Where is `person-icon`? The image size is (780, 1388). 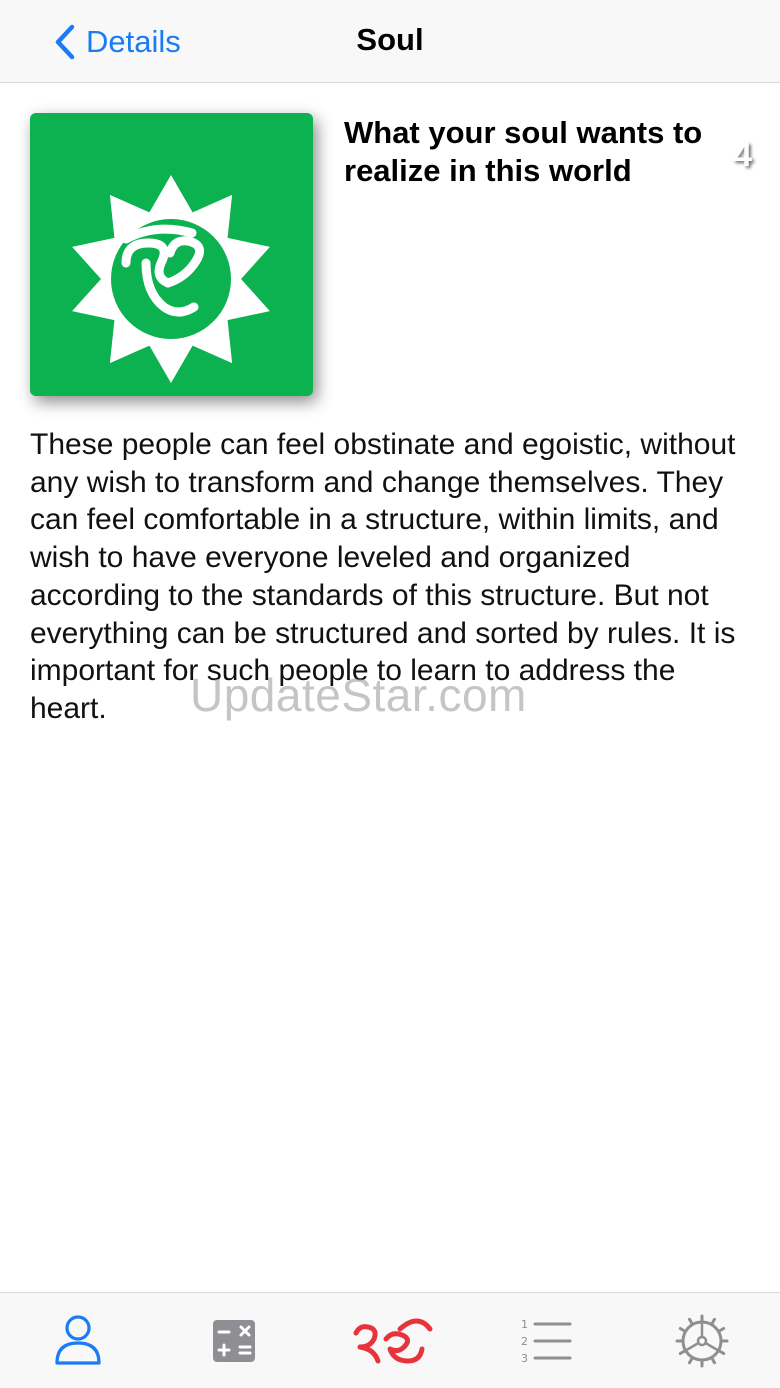 person-icon is located at coordinates (78, 1340).